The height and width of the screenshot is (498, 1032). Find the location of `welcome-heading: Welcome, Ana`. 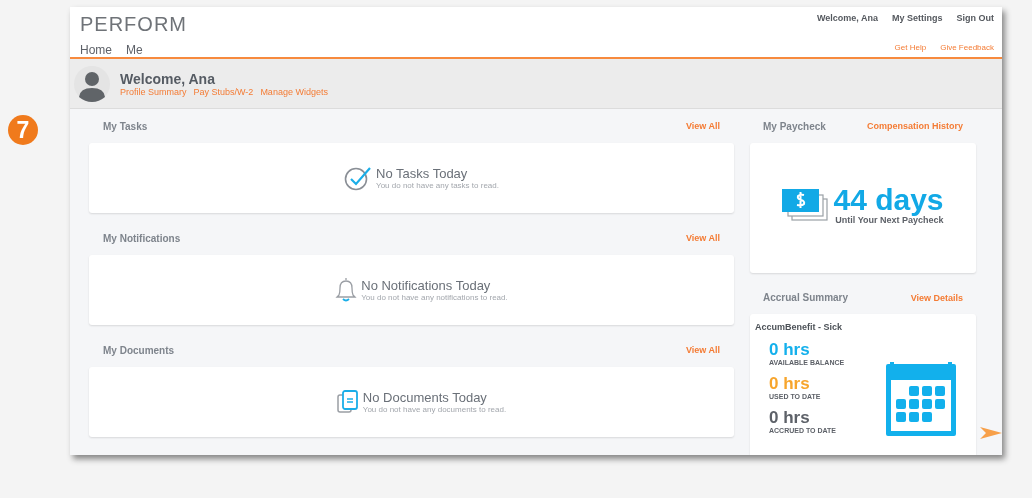

welcome-heading: Welcome, Ana is located at coordinates (168, 78).